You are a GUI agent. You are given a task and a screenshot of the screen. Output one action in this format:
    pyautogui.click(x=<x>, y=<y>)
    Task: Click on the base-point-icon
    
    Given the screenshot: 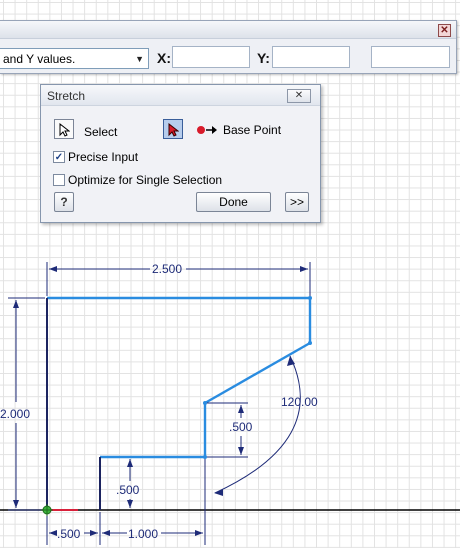 What is the action you would take?
    pyautogui.click(x=207, y=130)
    